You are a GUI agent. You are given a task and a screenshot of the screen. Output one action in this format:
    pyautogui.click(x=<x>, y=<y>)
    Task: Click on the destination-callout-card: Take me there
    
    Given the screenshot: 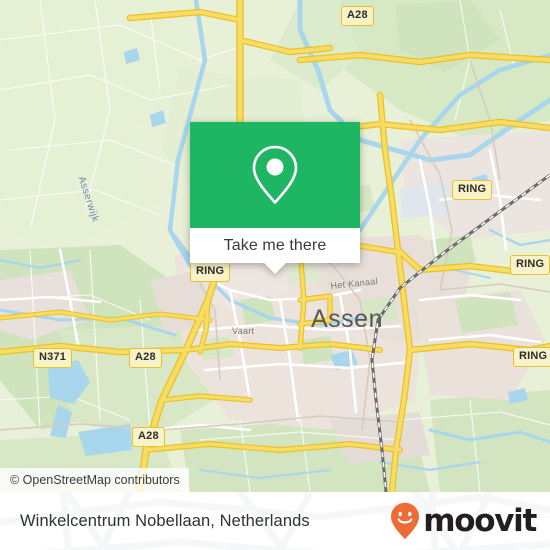 What is the action you would take?
    pyautogui.click(x=275, y=198)
    